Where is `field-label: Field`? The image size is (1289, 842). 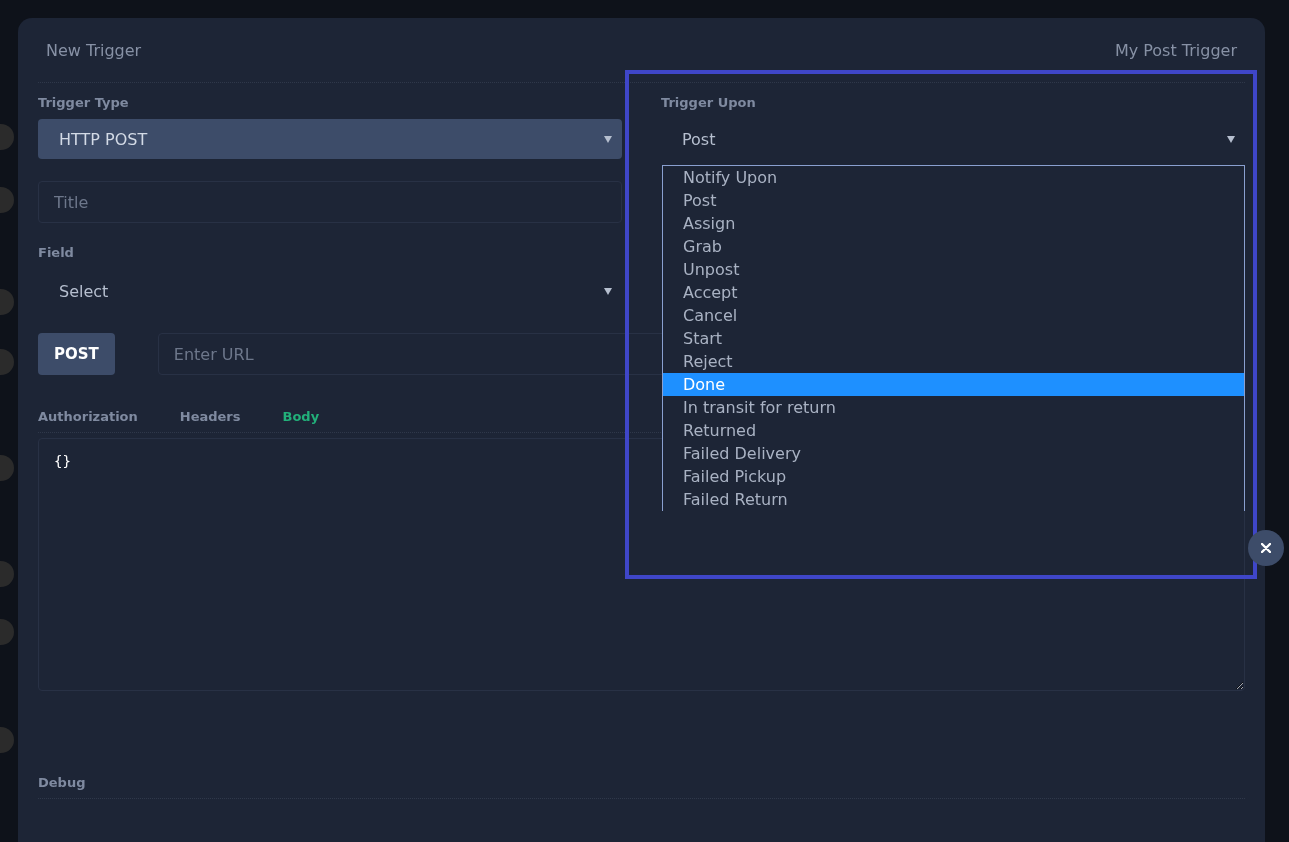 field-label: Field is located at coordinates (56, 253).